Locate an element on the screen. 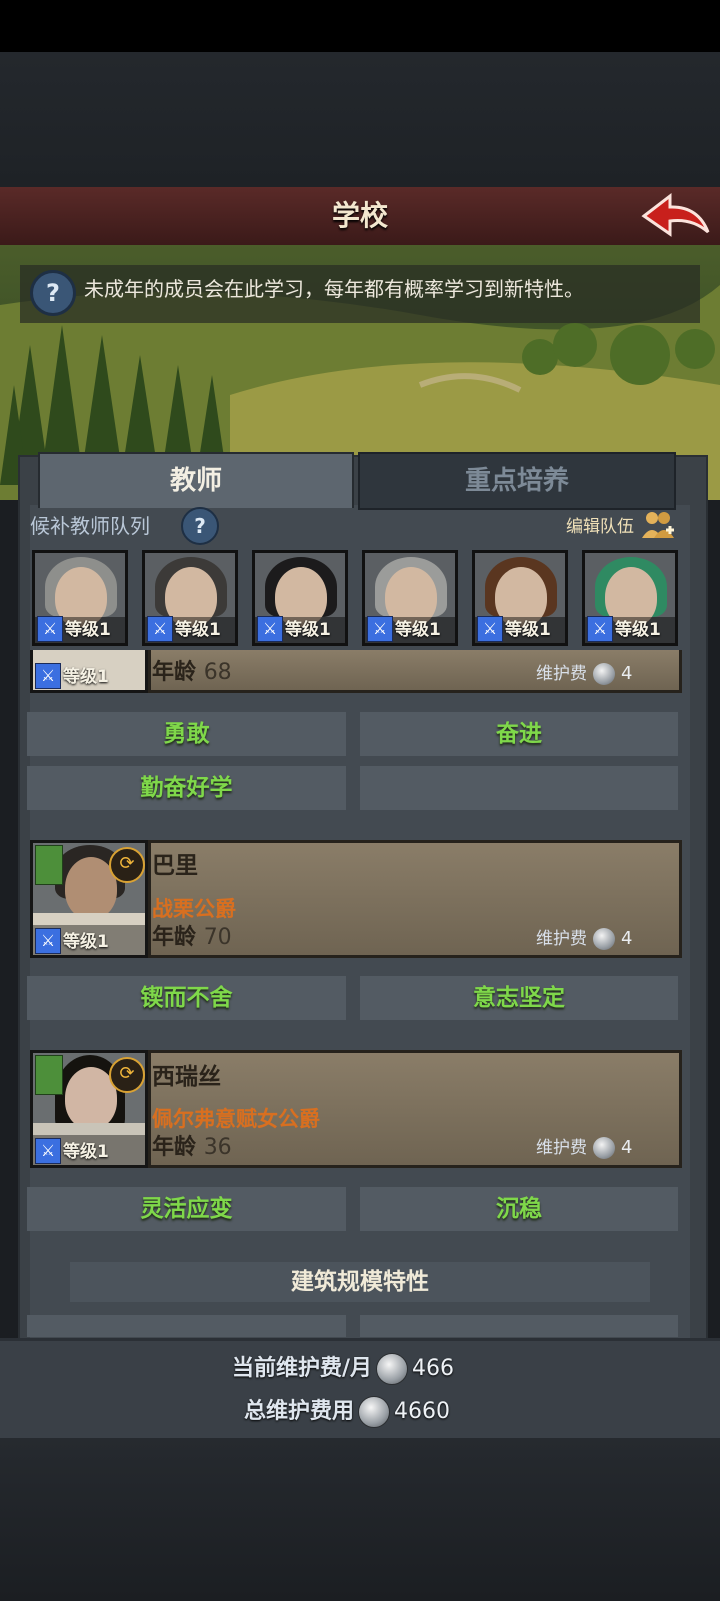 The height and width of the screenshot is (1601, 720). trait-badge: 奋进 is located at coordinates (519, 734).